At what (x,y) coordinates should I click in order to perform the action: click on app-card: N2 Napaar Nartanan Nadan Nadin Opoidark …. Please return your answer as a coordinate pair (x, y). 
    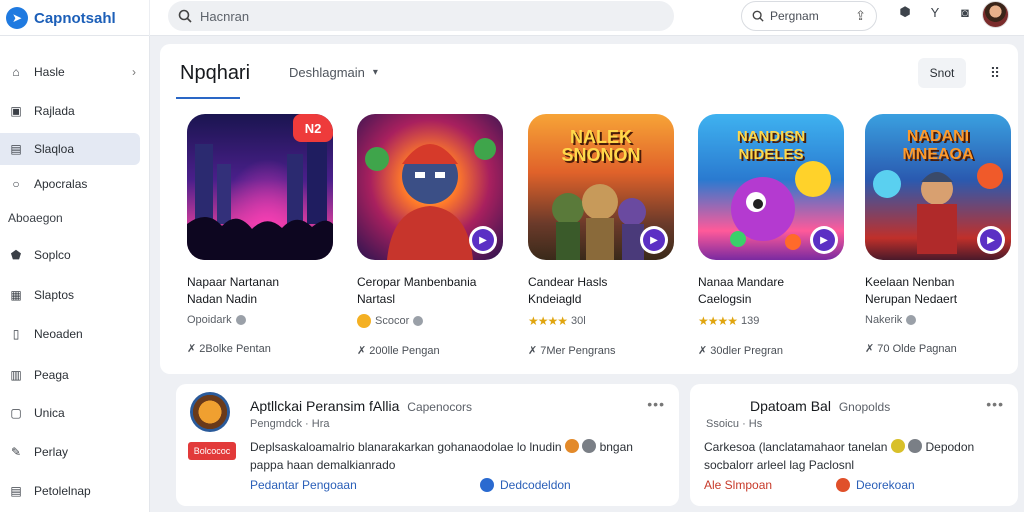
    Looking at the image, I should click on (262, 234).